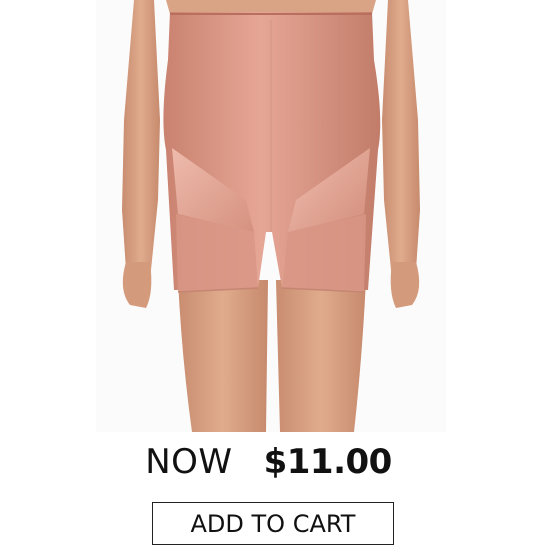  I want to click on price-value: $11.00, so click(328, 462).